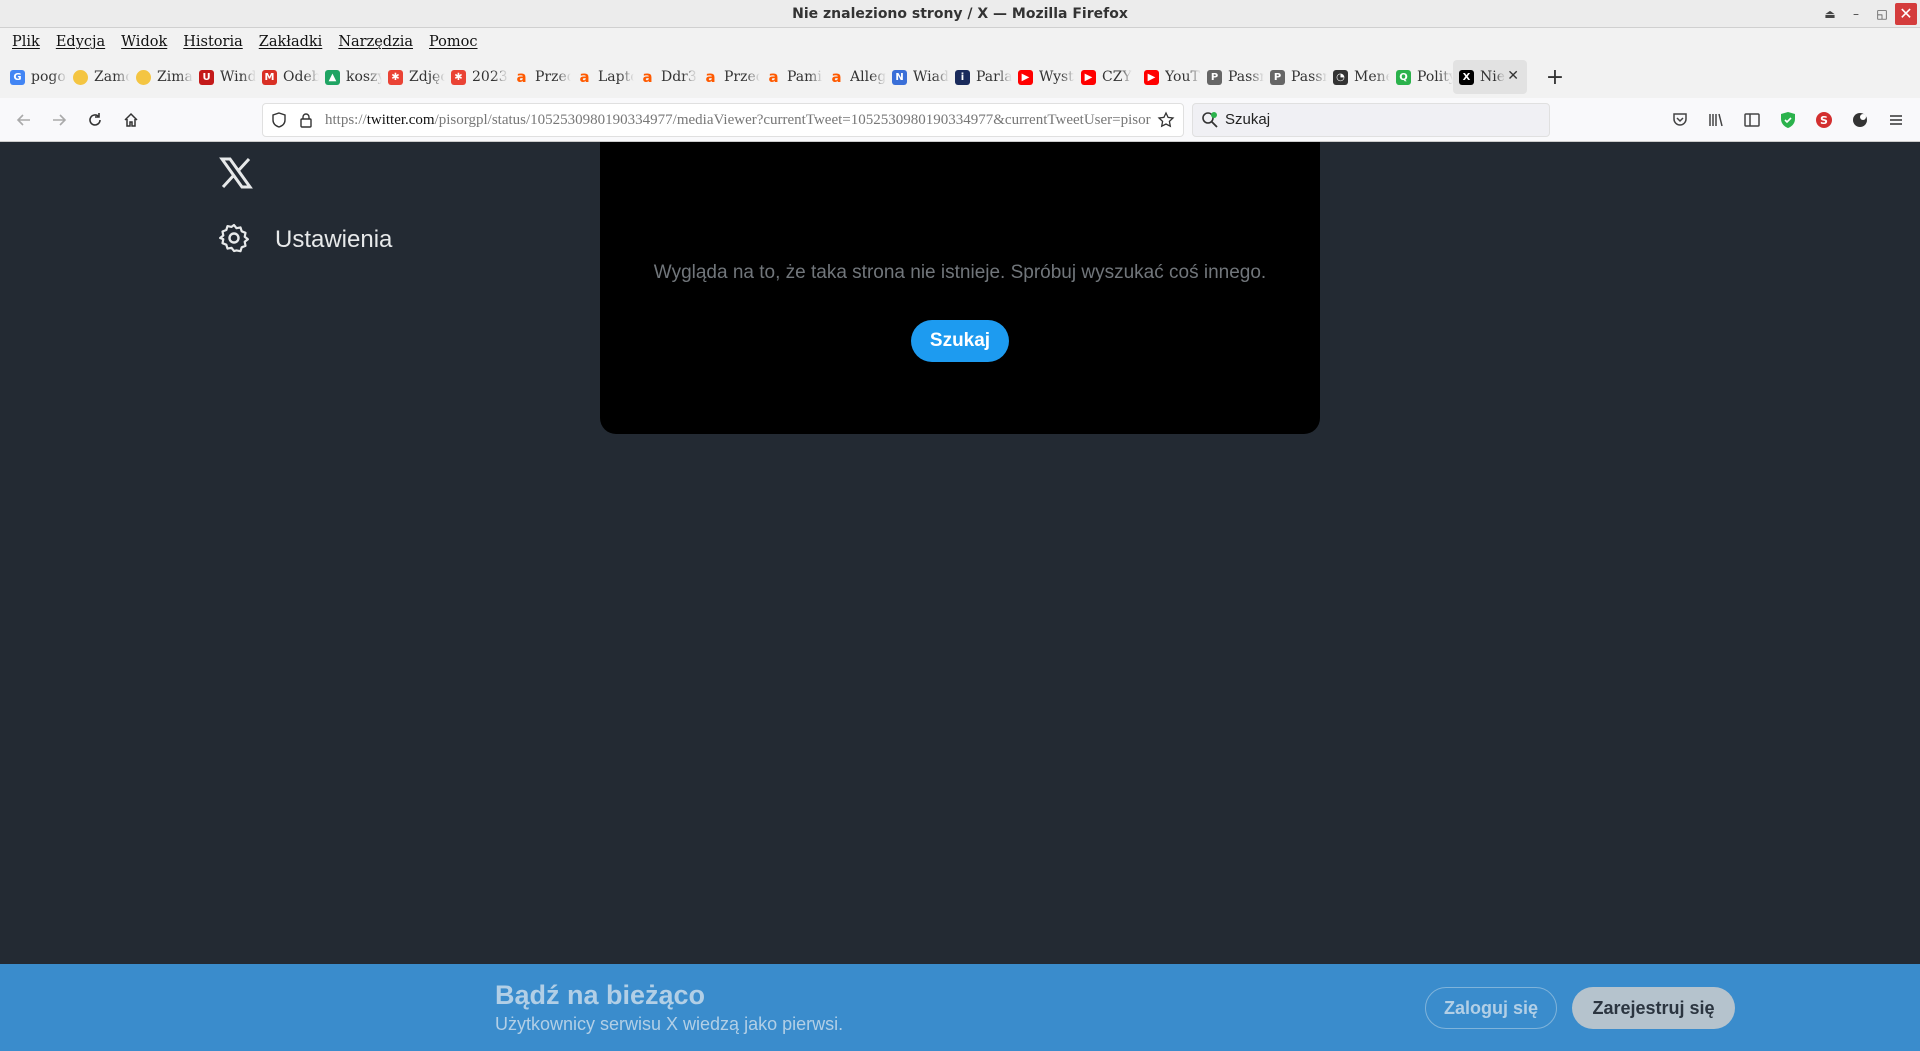  What do you see at coordinates (854, 77) in the screenshot?
I see `browser-tab: a Allegro` at bounding box center [854, 77].